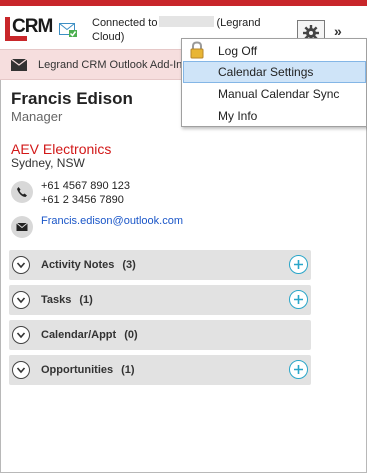 The image size is (367, 473). I want to click on phone-number-1: +61 4567 890 123, so click(85, 186).